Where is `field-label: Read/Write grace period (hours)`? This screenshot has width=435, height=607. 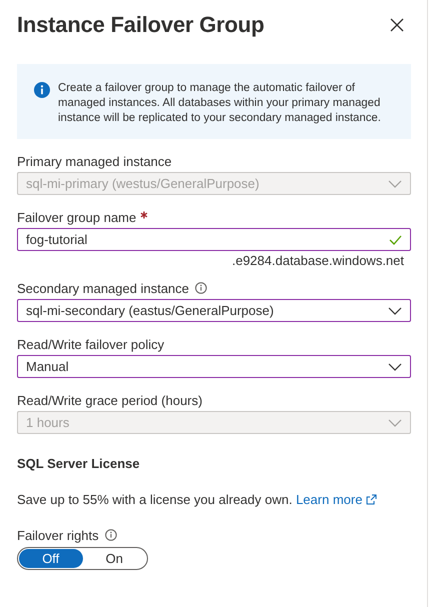
field-label: Read/Write grace period (hours) is located at coordinates (109, 400).